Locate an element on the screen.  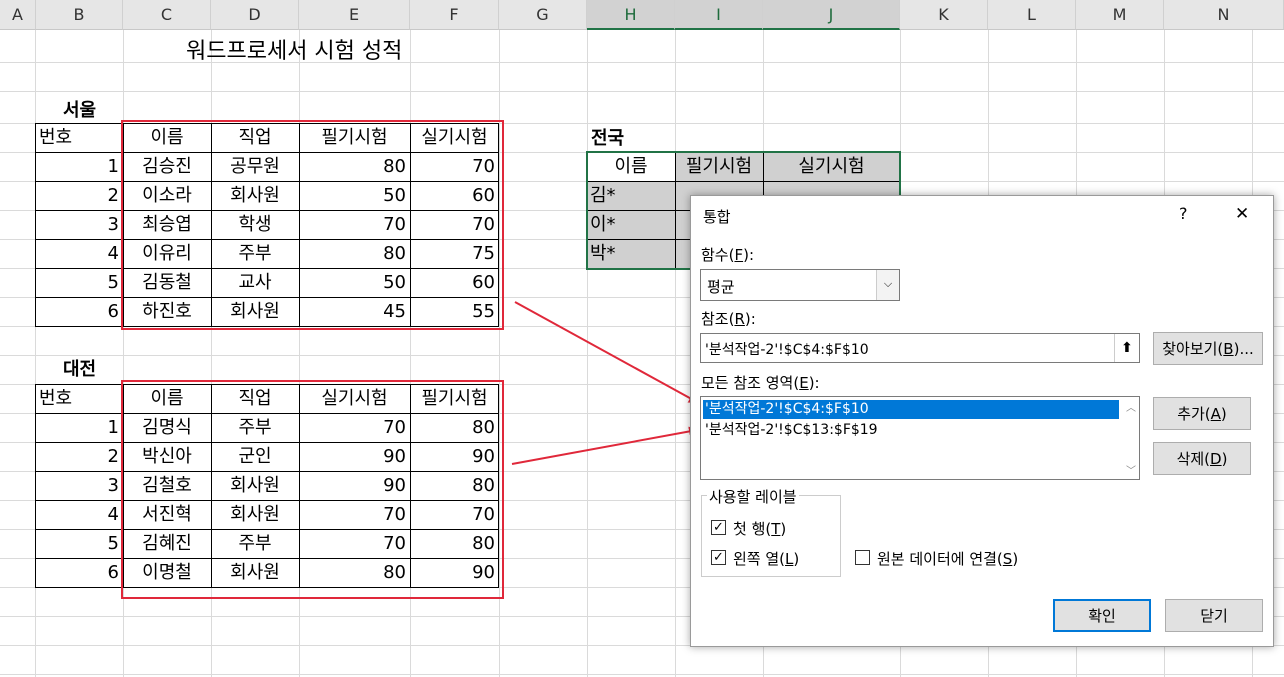
column-header-a: A is located at coordinates (18, 15).